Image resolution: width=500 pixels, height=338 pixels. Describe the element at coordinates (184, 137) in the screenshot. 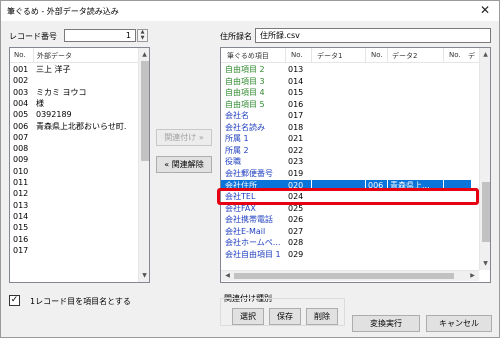

I see `link-button: 関連付け »` at that location.